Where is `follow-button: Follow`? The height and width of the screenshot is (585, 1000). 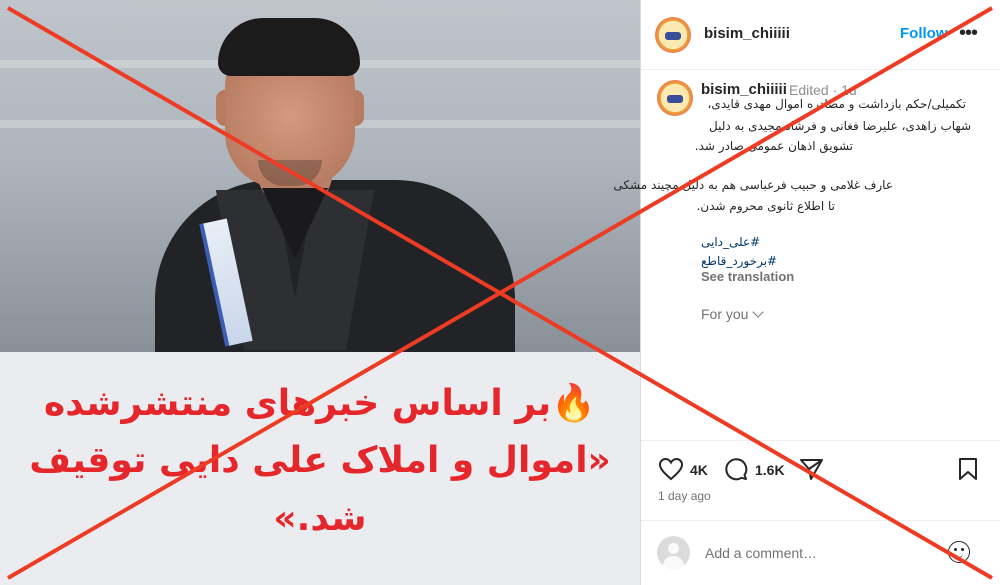
follow-button: Follow is located at coordinates (924, 33).